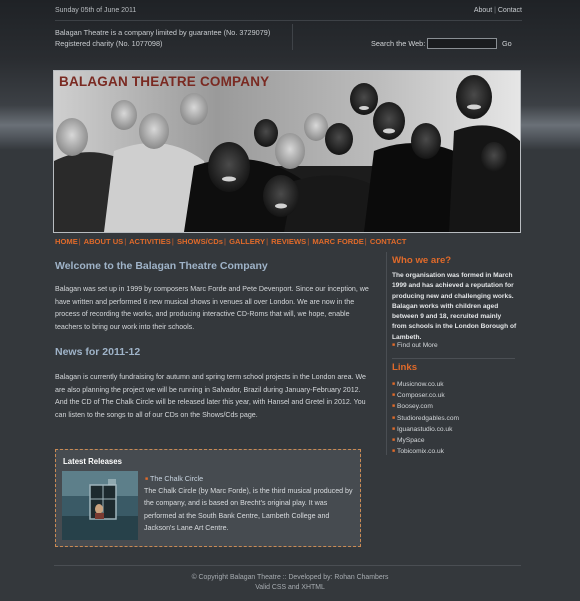  I want to click on nav-gallery: GALLERY, so click(247, 241).